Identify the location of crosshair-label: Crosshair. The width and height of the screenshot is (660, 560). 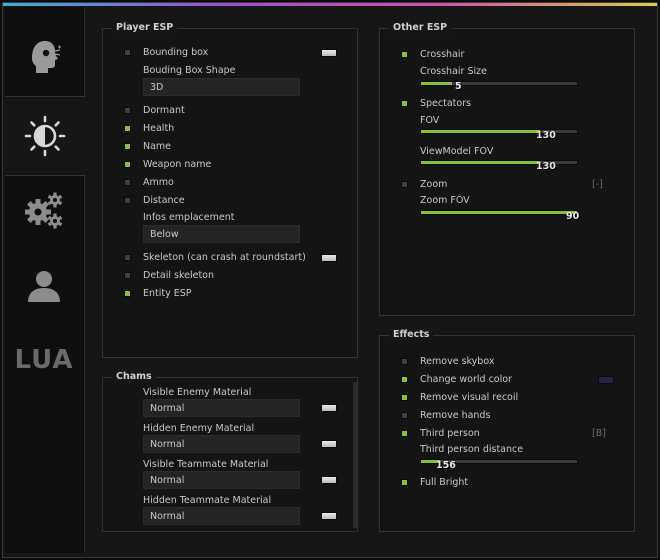
(442, 54).